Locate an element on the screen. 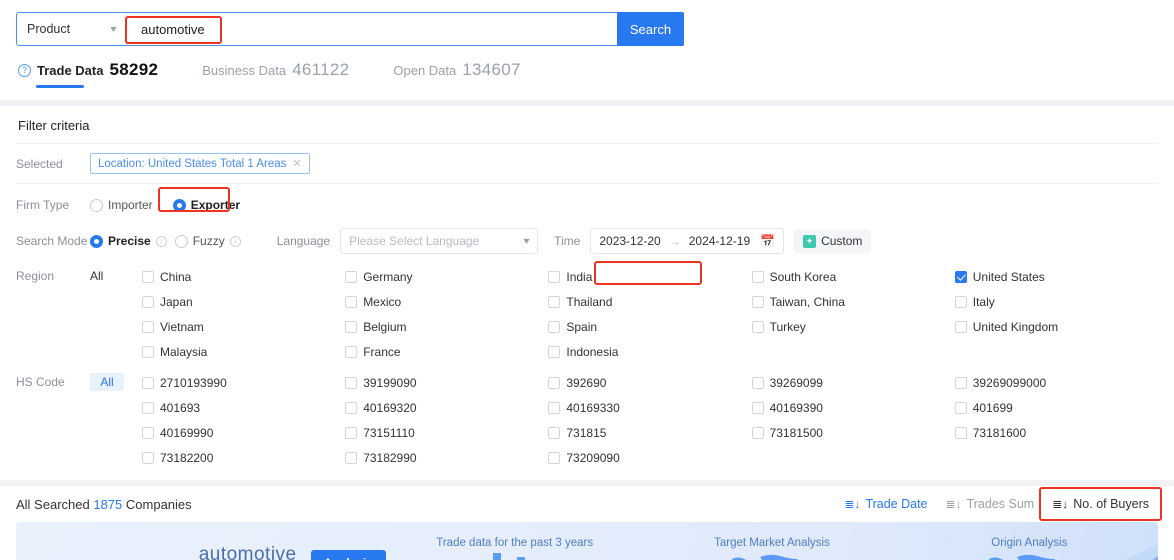  region-checkbox-france: France is located at coordinates (446, 351).